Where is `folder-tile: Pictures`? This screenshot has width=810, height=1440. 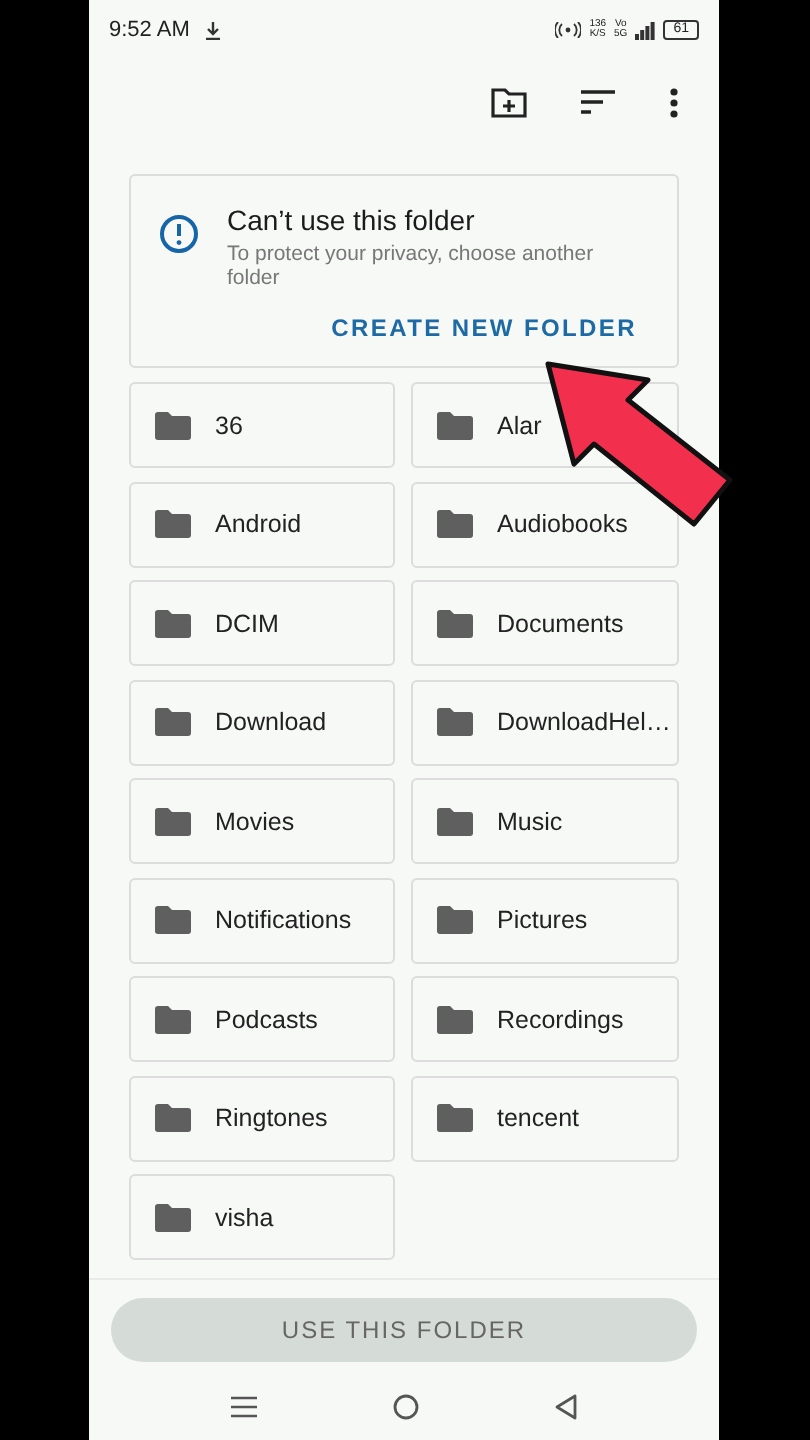
folder-tile: Pictures is located at coordinates (545, 920).